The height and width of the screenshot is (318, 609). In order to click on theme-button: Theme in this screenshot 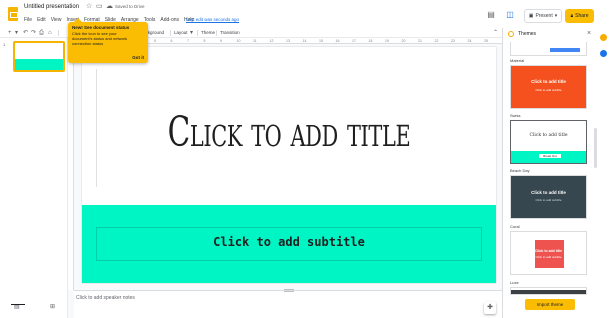, I will do `click(208, 33)`.